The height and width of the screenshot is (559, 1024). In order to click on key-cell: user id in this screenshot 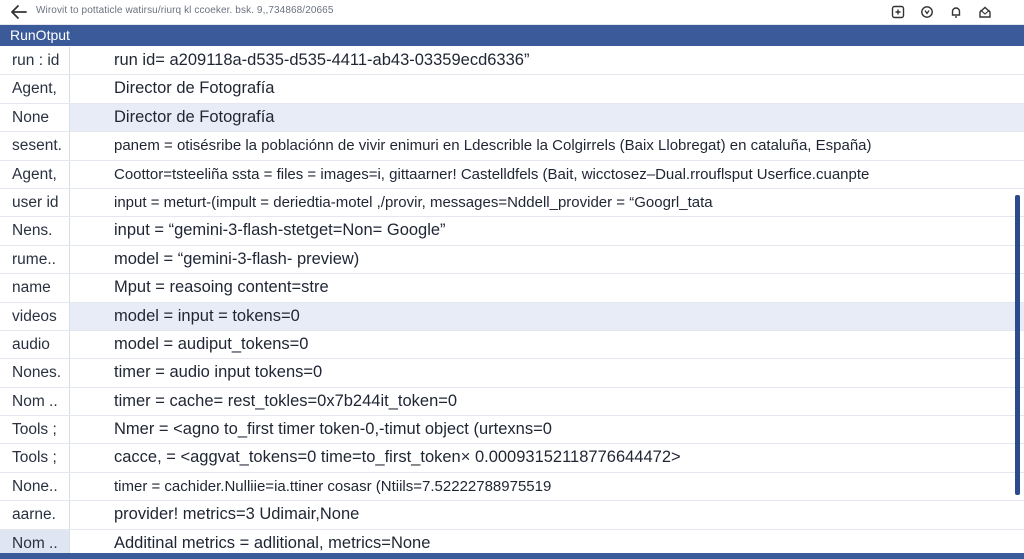, I will do `click(35, 202)`.